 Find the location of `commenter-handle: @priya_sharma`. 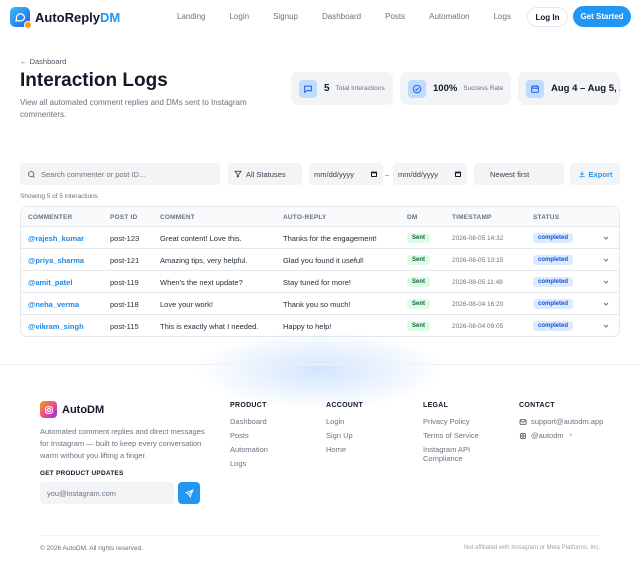

commenter-handle: @priya_sharma is located at coordinates (56, 260).